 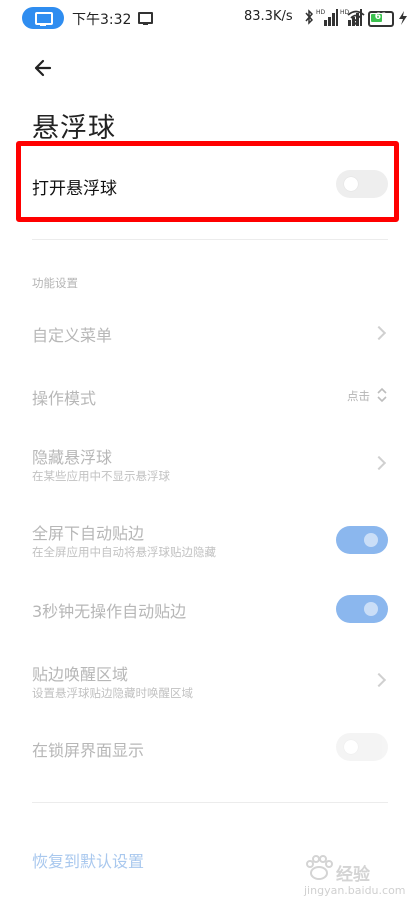 What do you see at coordinates (88, 860) in the screenshot?
I see `reset-defaults-link: 恢复到默认设置` at bounding box center [88, 860].